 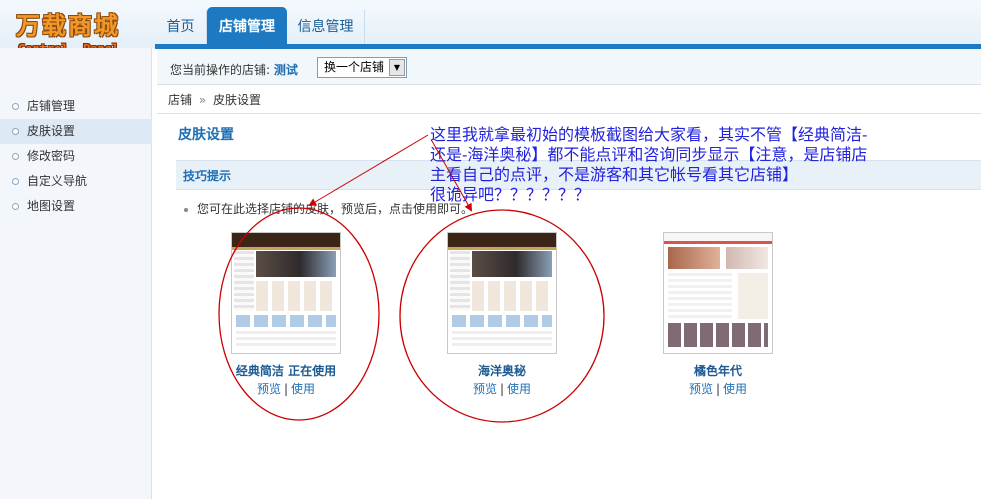 I want to click on breadcrumb-item-skin: 皮肤设置, so click(x=237, y=100).